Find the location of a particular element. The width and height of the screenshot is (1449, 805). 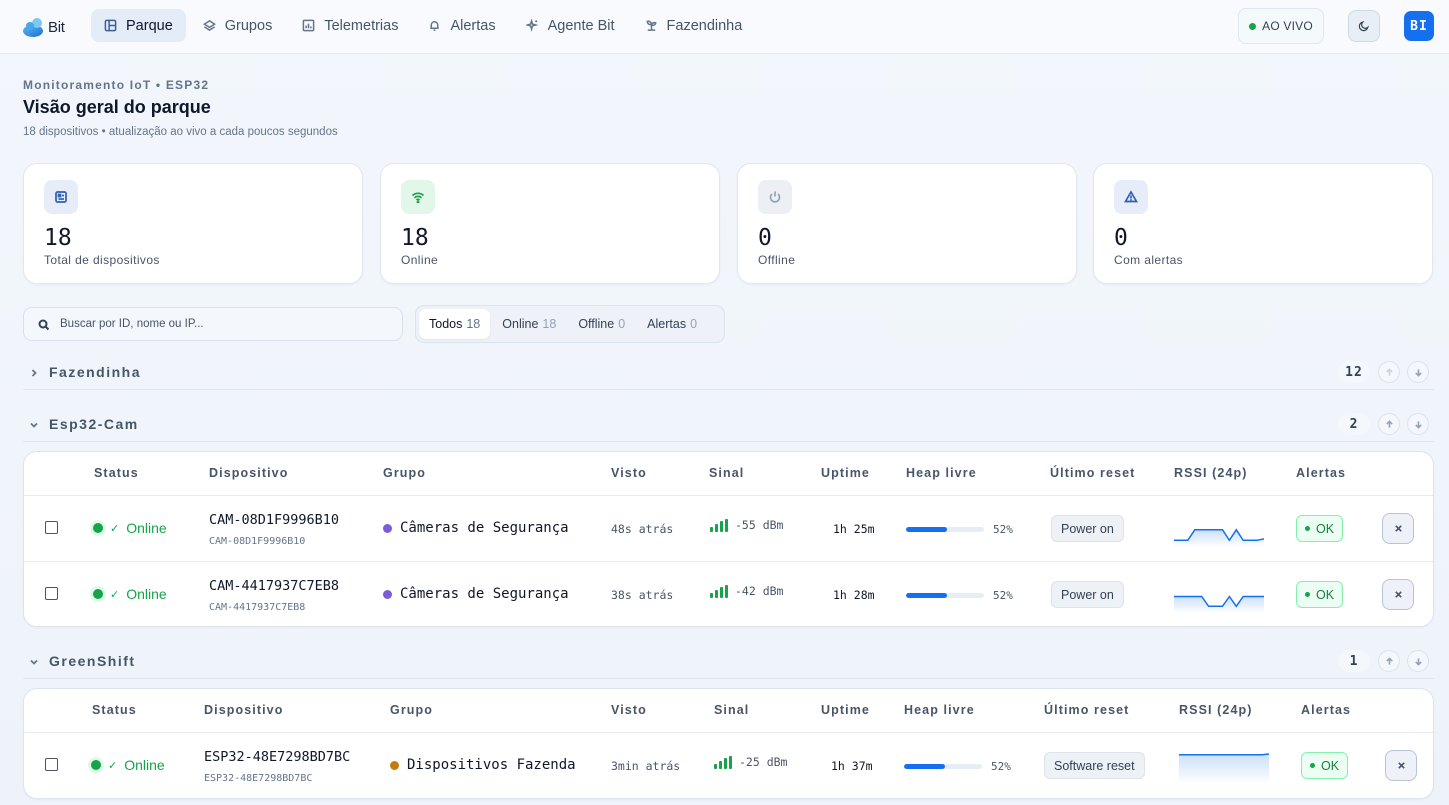

heap-bar is located at coordinates (945, 595).